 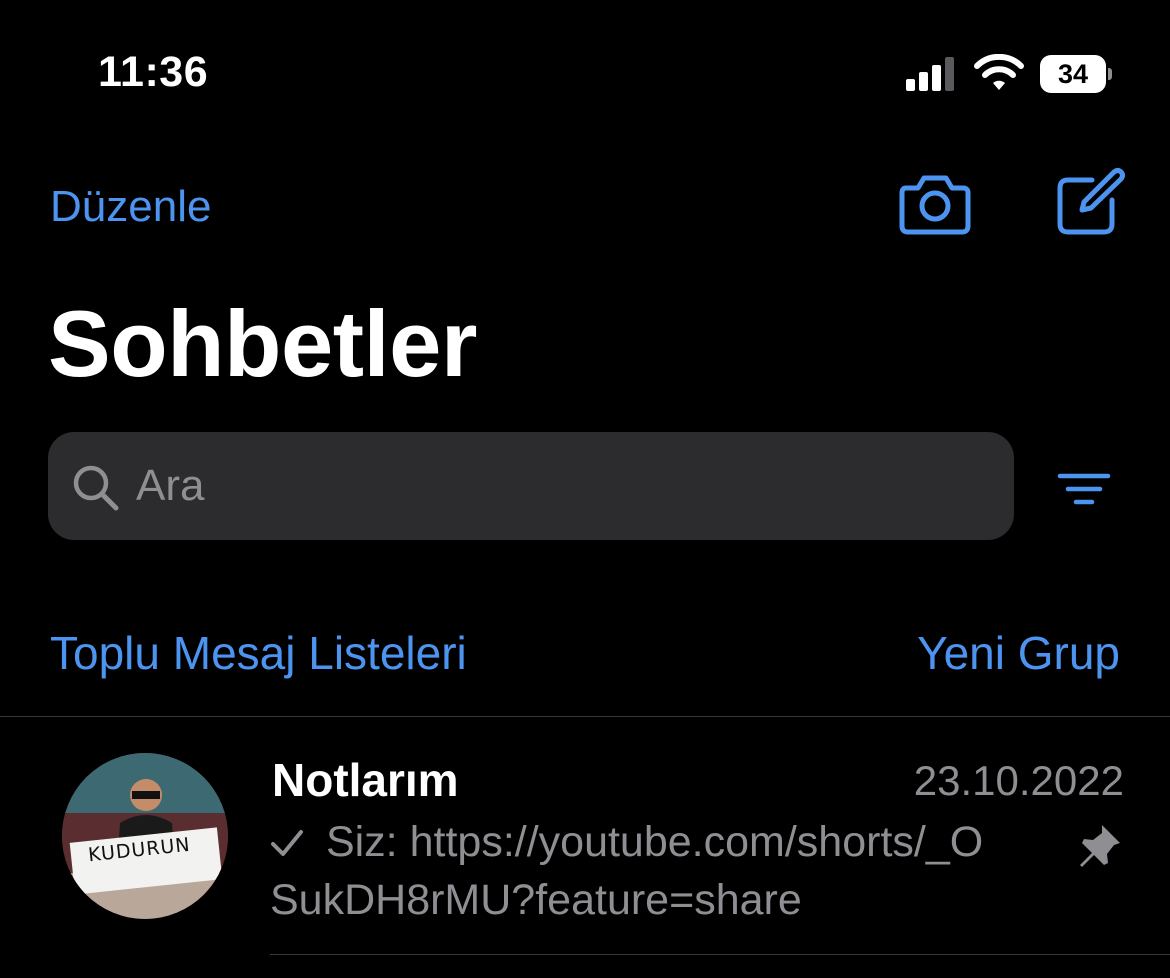 I want to click on battery-icon: 34, so click(x=1076, y=74).